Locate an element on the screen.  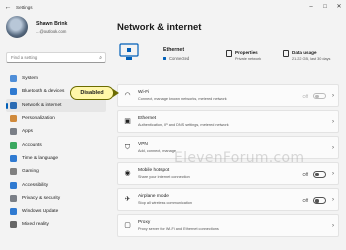
sidebar-item-gaming: Gaming is located at coordinates (56, 171).